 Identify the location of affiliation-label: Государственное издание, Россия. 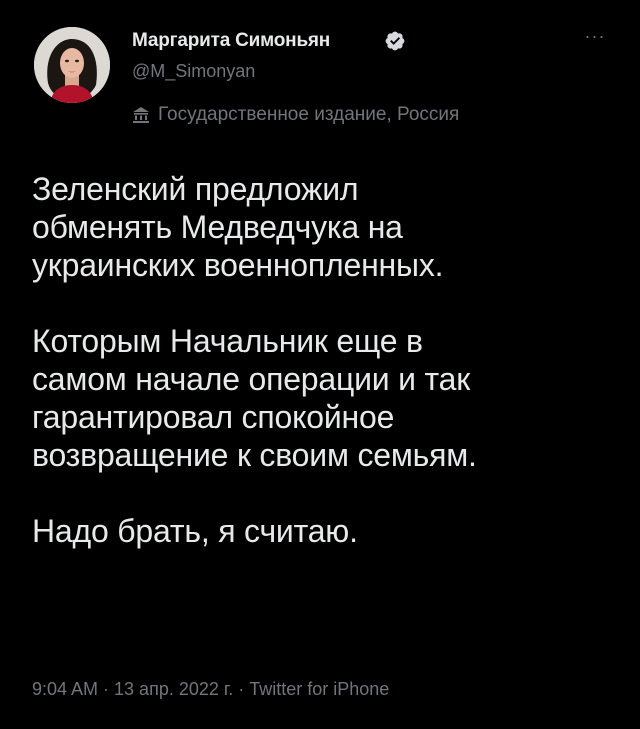
(295, 115).